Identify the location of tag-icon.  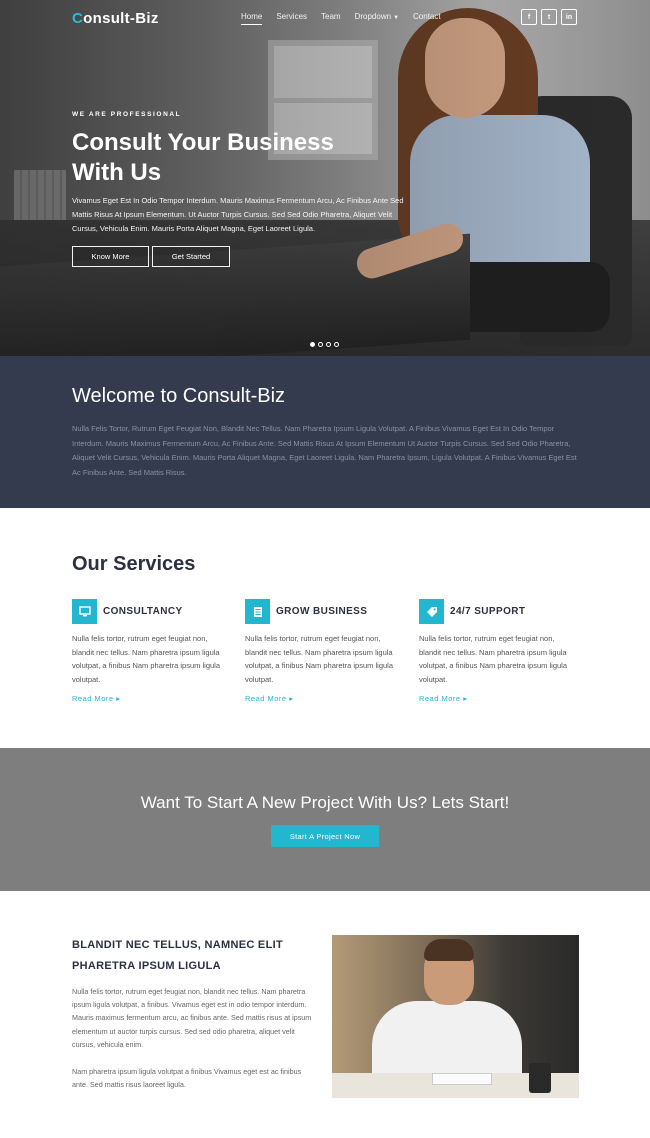
(431, 611).